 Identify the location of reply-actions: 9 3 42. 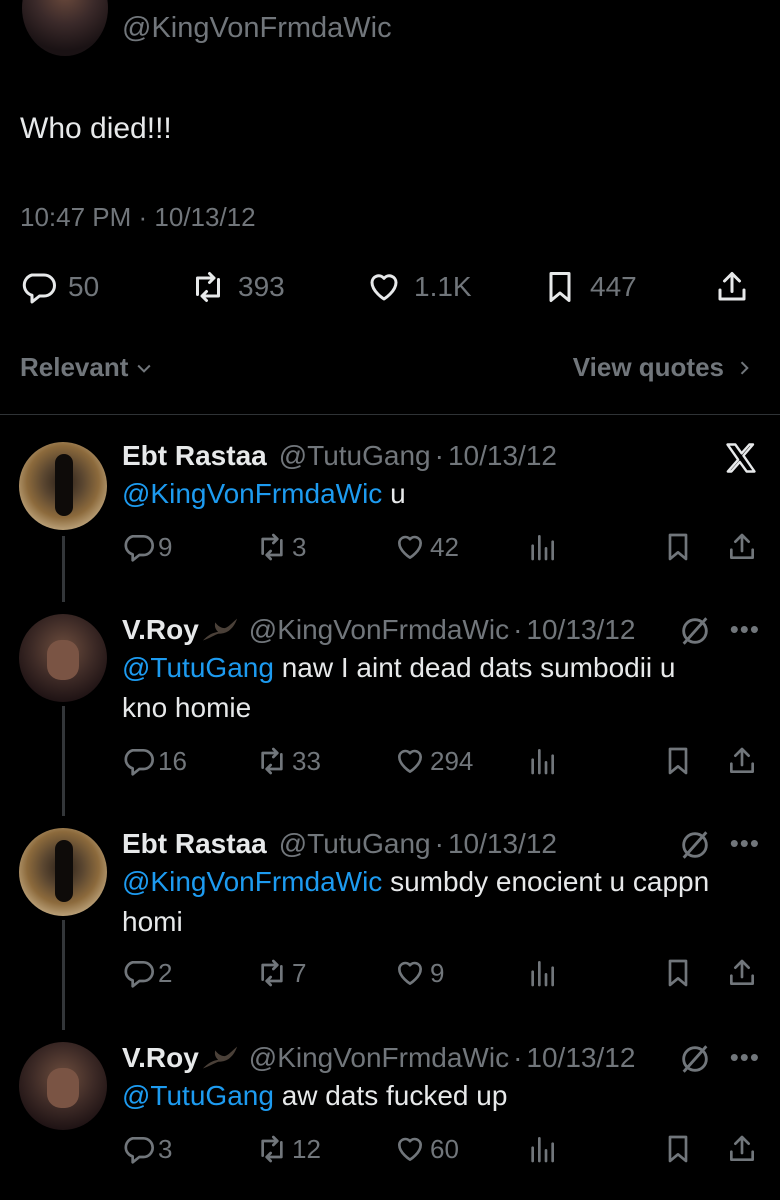
(442, 547).